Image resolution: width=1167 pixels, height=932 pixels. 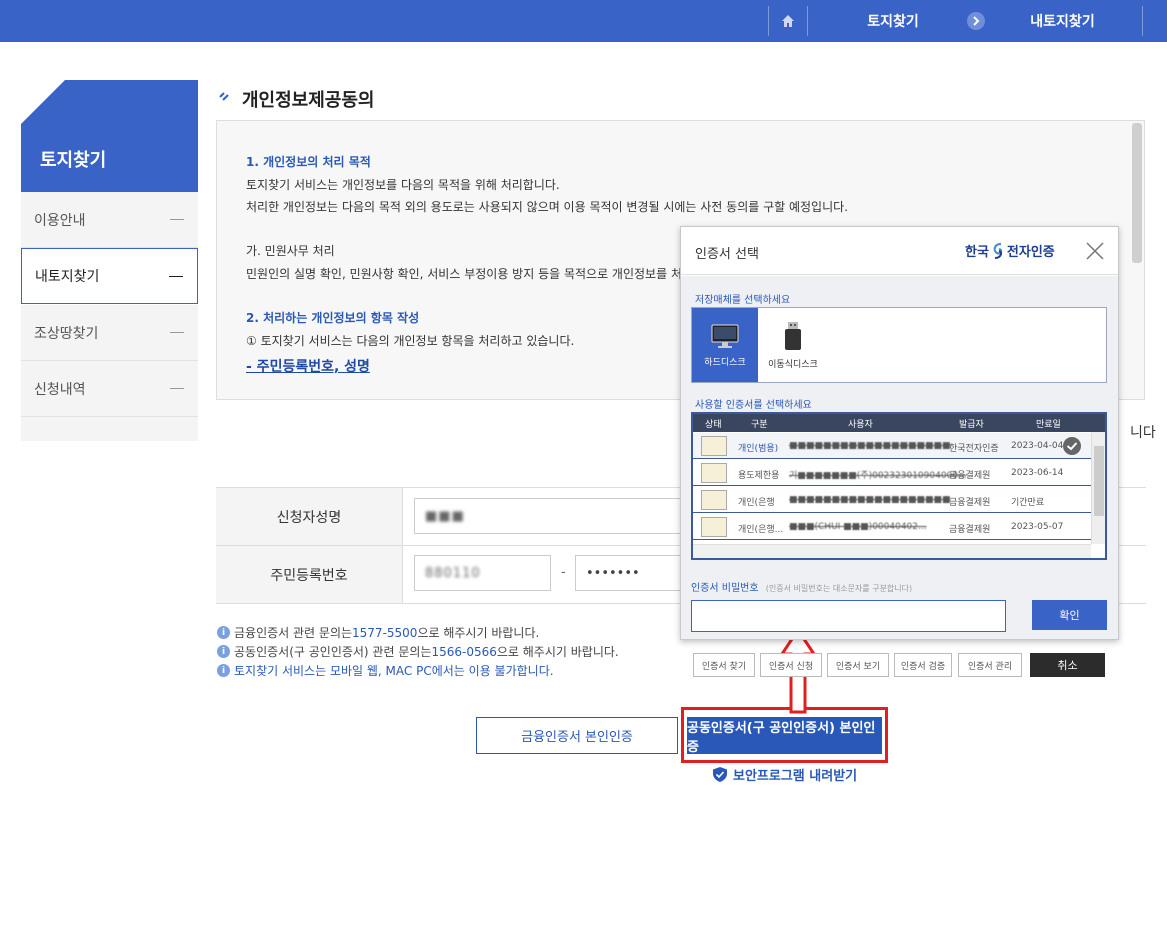 I want to click on name-value: ■■■, so click(x=445, y=516).